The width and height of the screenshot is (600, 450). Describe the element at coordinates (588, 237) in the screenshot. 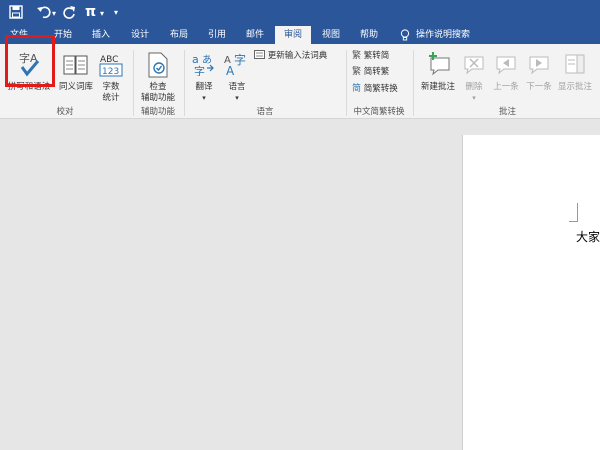

I see `document-text: 大家` at that location.